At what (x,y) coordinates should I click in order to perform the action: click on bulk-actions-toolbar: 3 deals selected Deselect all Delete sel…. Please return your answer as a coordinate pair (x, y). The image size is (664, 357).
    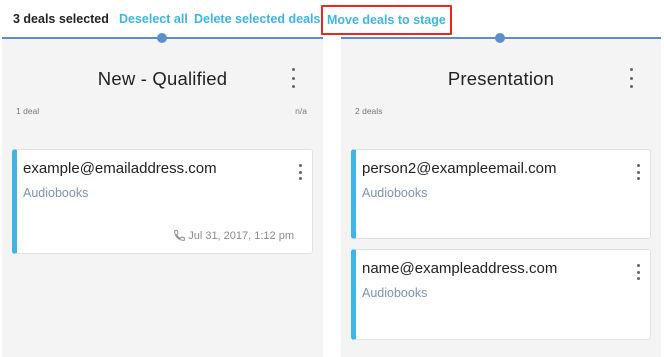
    Looking at the image, I should click on (332, 19).